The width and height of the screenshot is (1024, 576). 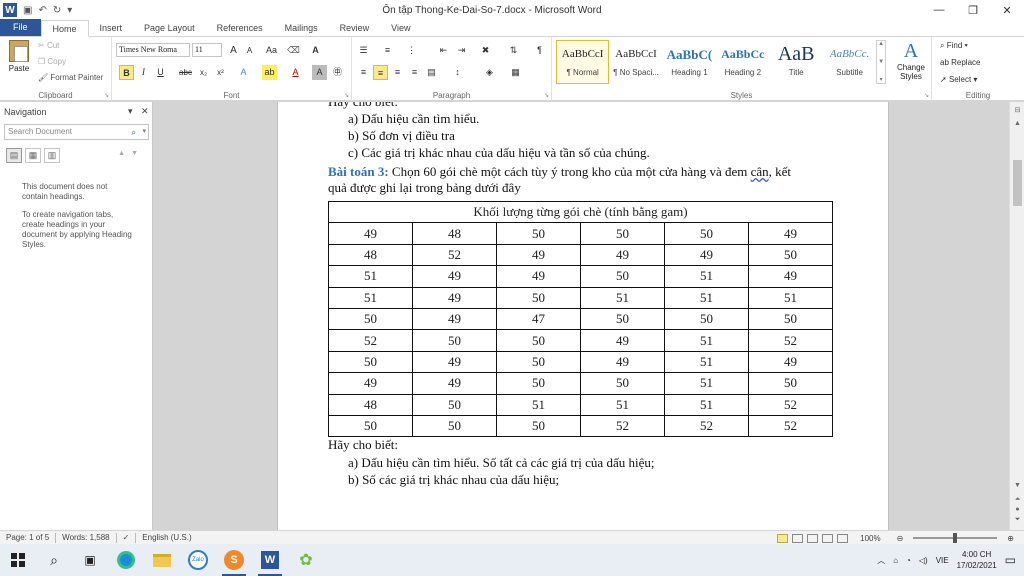 I want to click on change-styles-button: A Change Styles, so click(x=911, y=60).